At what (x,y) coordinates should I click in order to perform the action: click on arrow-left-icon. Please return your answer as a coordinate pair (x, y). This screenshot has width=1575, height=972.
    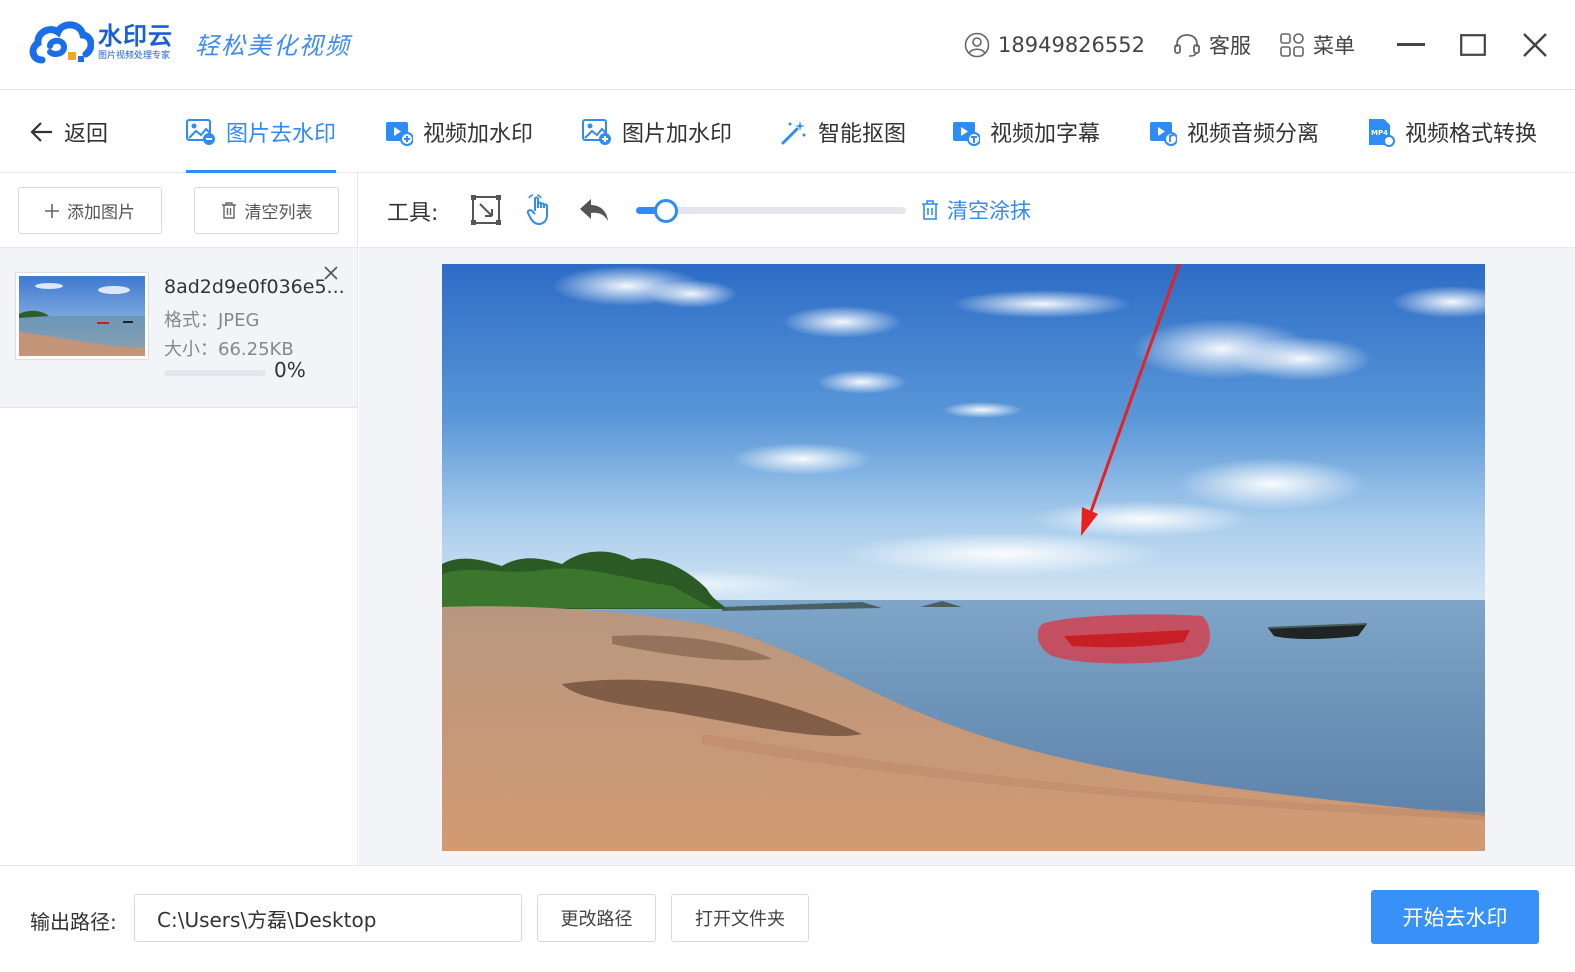
    Looking at the image, I should click on (41, 132).